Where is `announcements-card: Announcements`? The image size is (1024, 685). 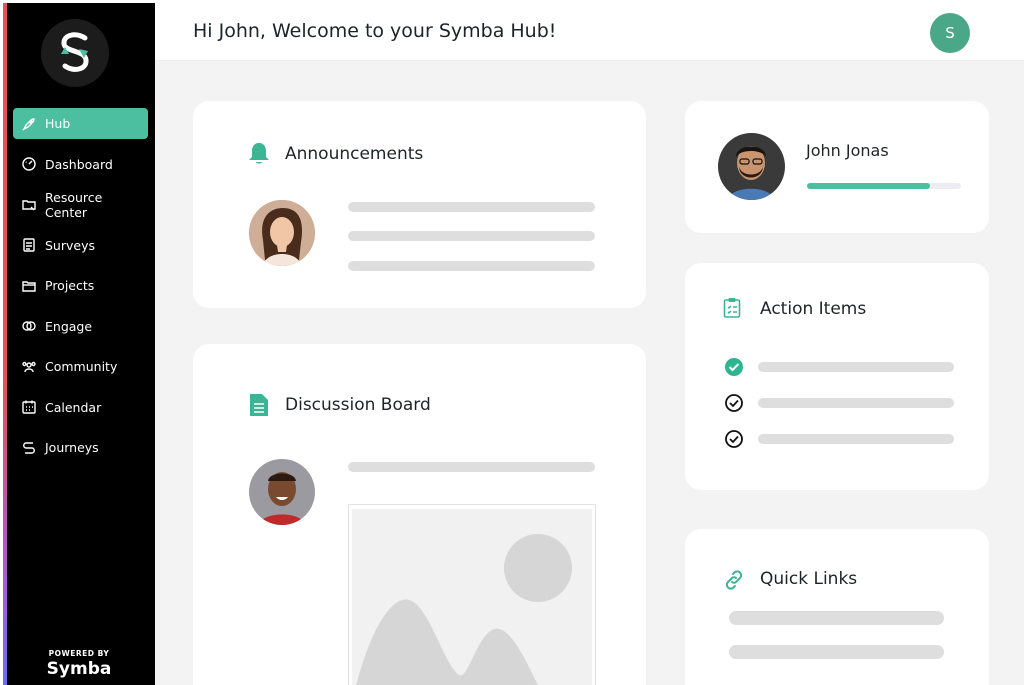 announcements-card: Announcements is located at coordinates (419, 204).